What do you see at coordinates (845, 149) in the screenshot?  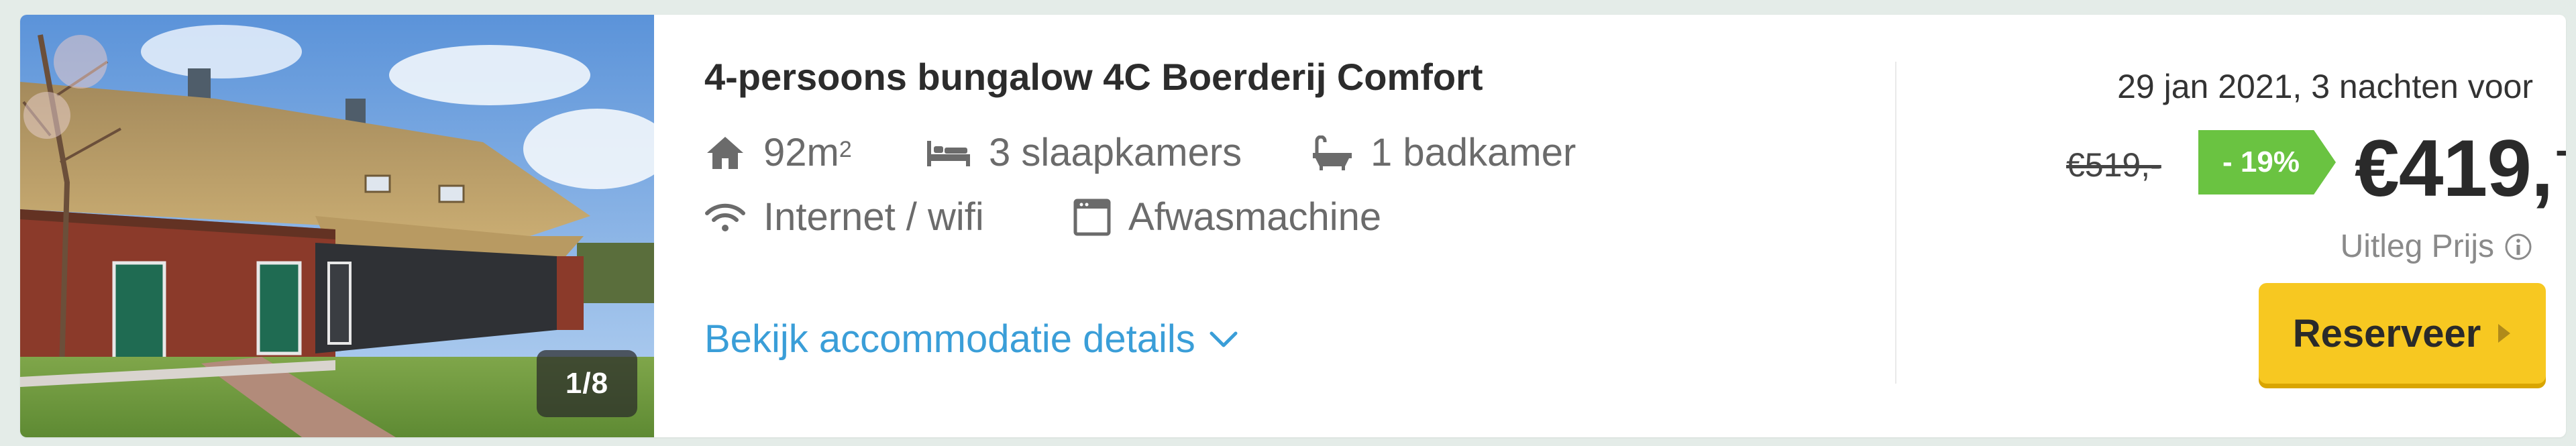 I see `area-unit-superscript: 2` at bounding box center [845, 149].